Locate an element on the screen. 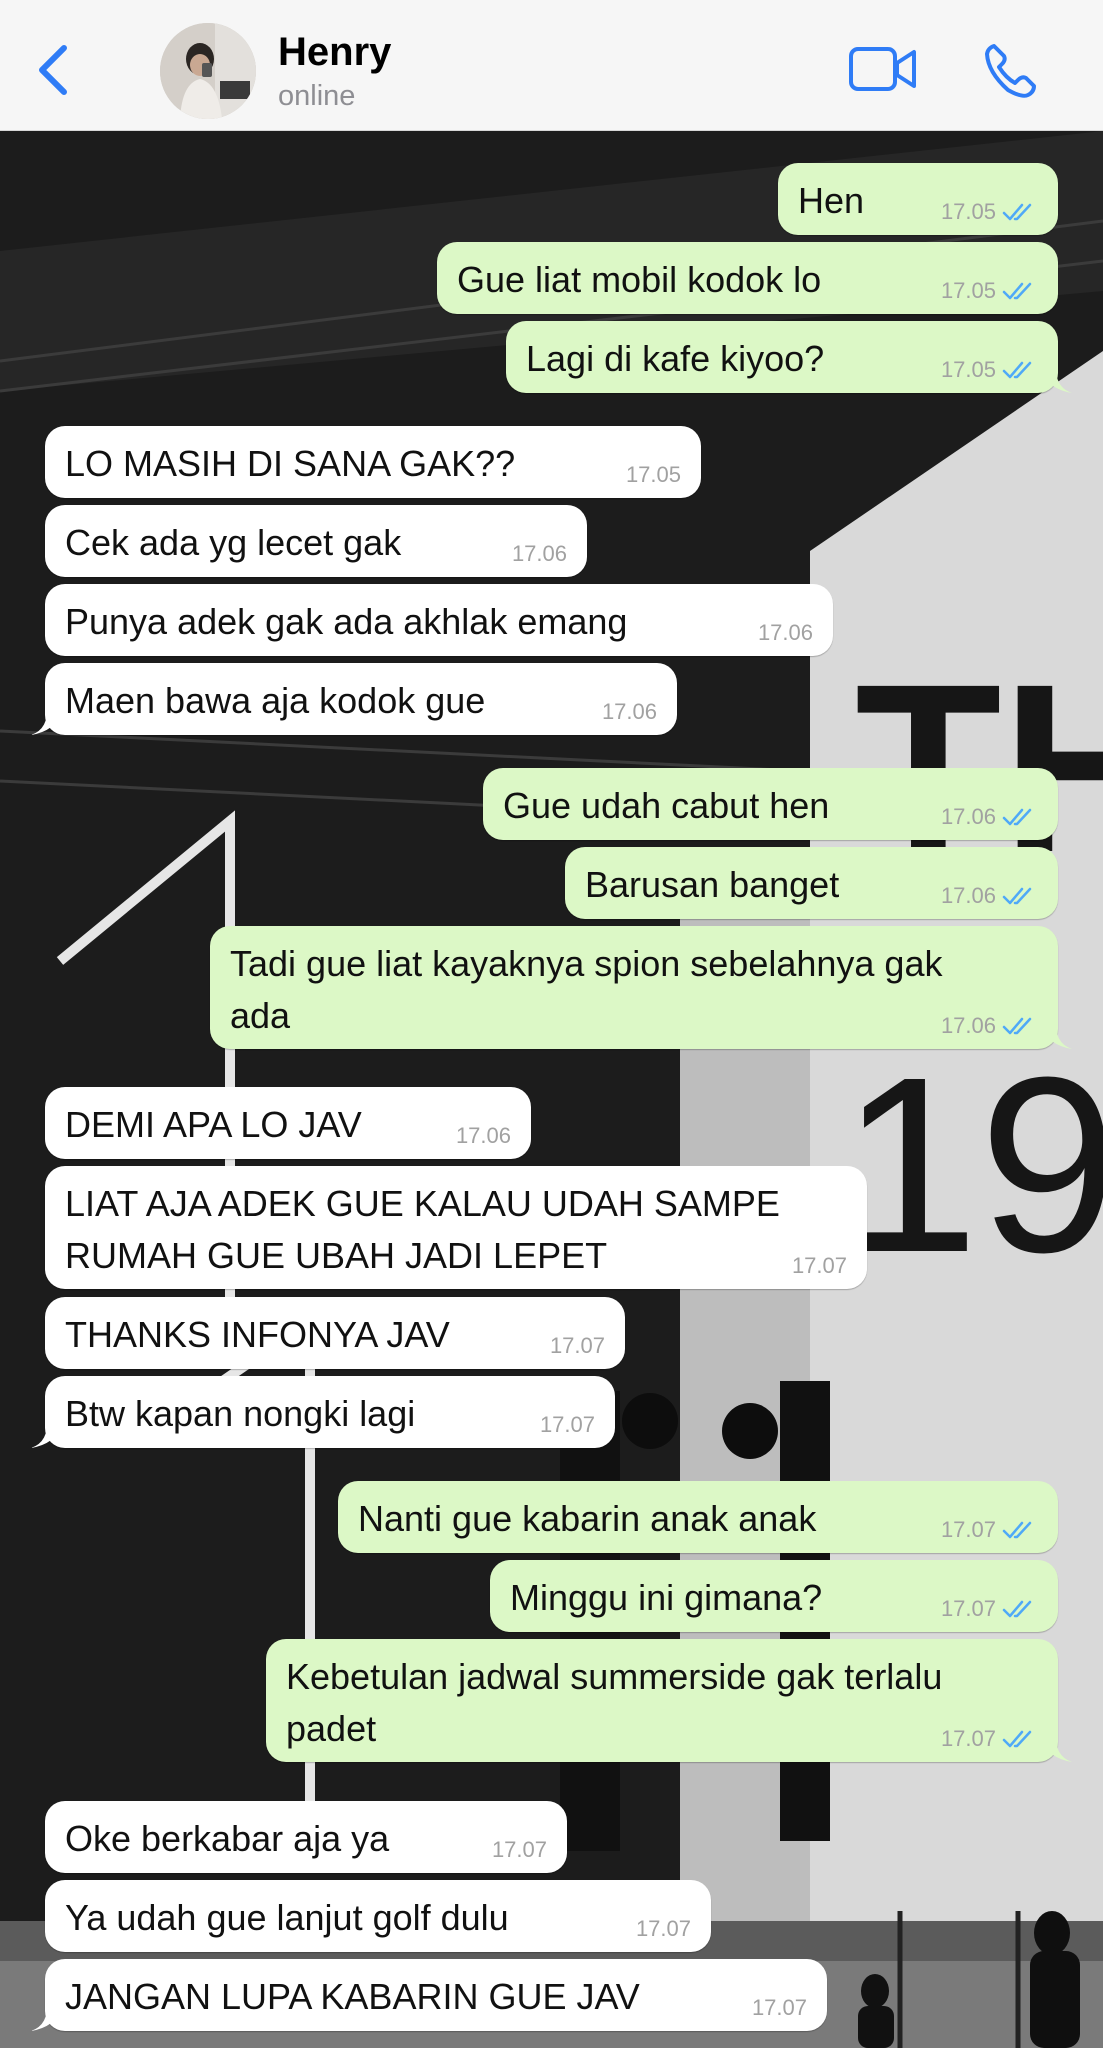  outgoing-message: Nanti gue kabarin anak anak 17.07 is located at coordinates (698, 1517).